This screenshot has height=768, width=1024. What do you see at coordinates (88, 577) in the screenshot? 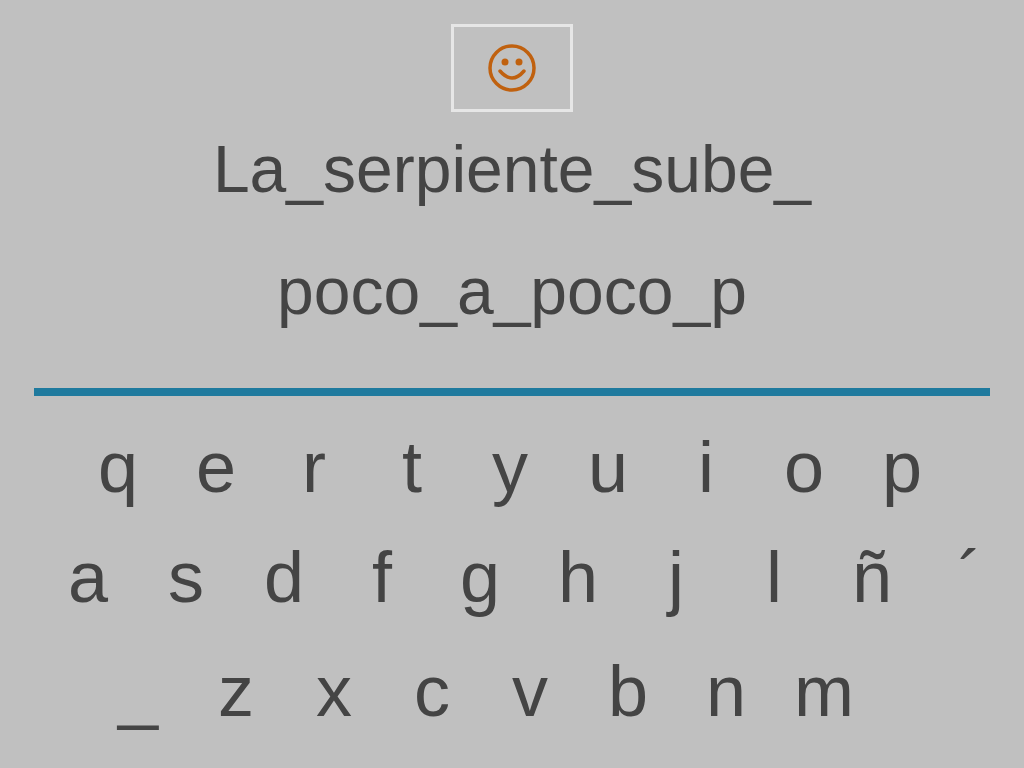
I see `letter-key: a` at bounding box center [88, 577].